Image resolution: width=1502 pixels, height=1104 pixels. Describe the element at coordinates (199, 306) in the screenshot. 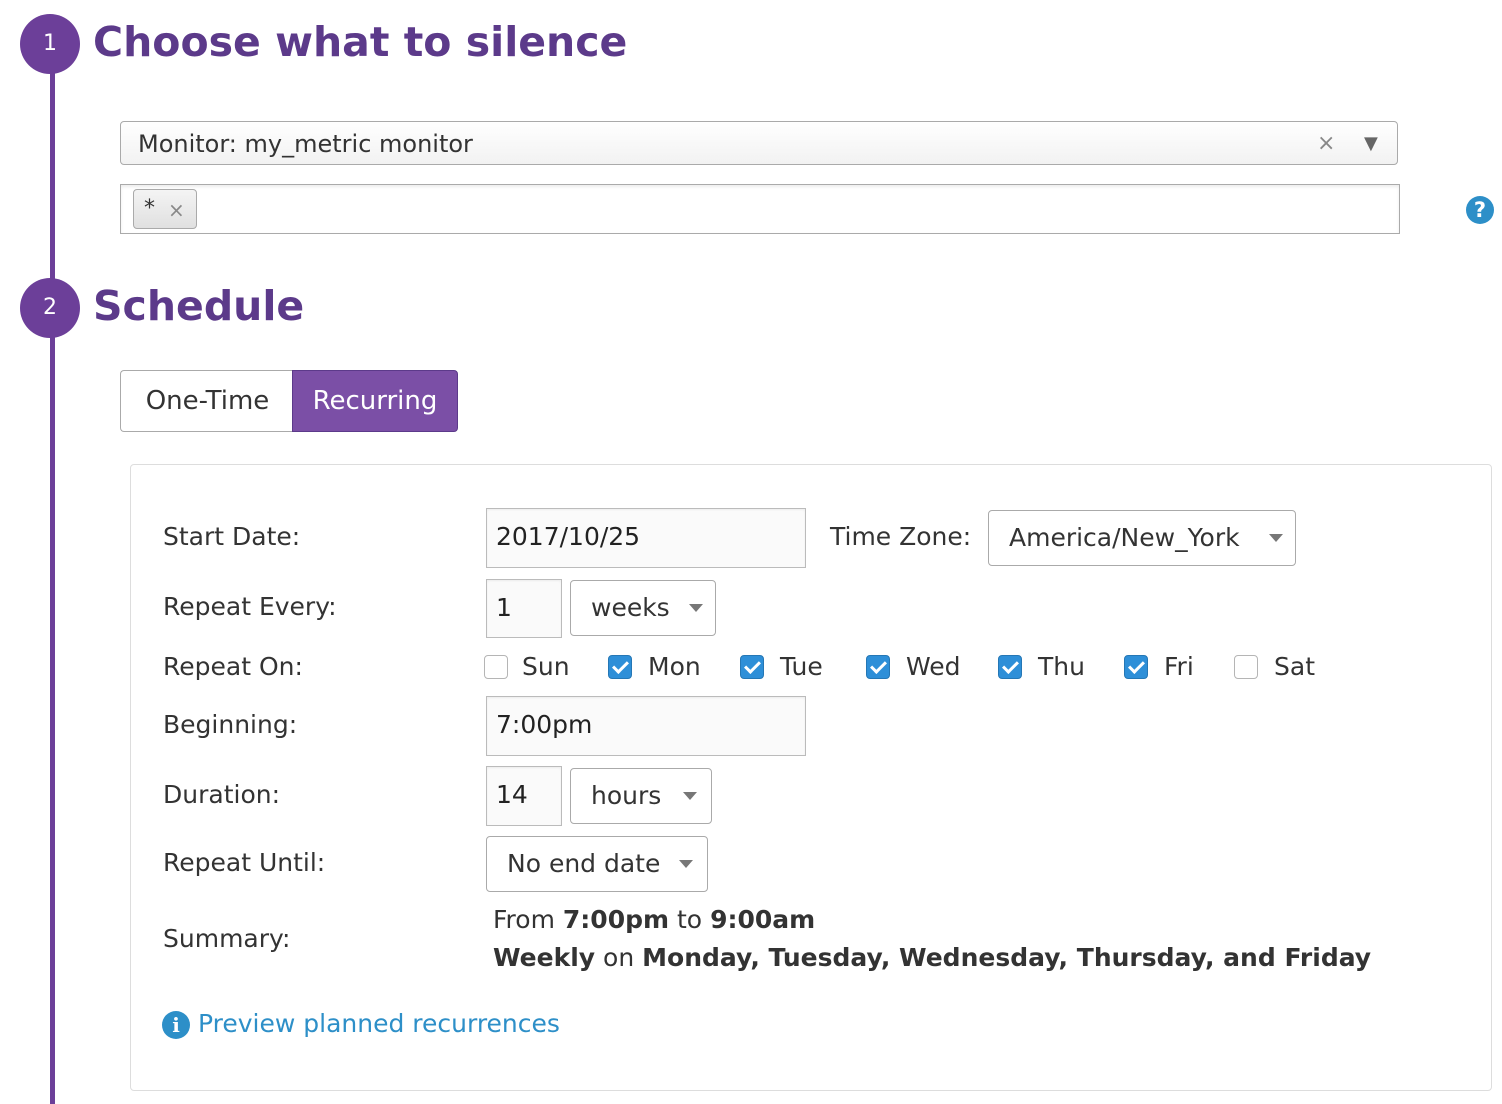

I see `section-title-schedule: Schedule` at that location.